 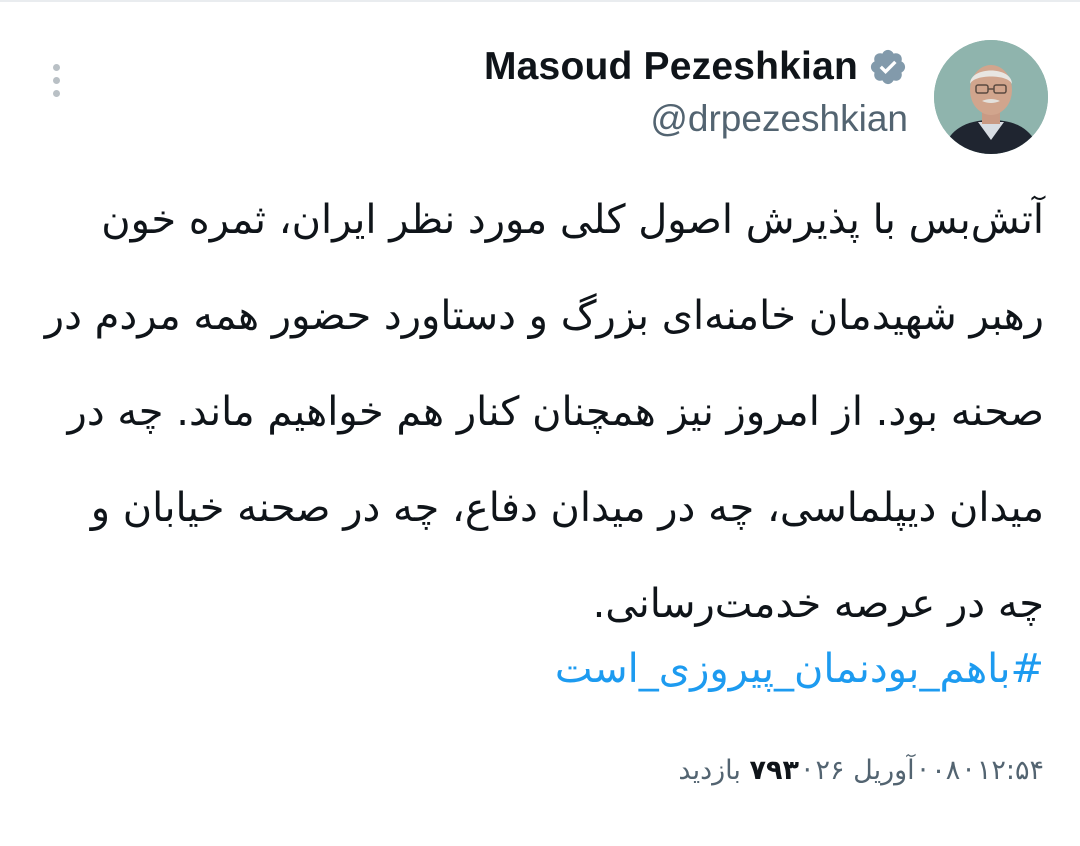 I want to click on more-options-icon, so click(x=56, y=84).